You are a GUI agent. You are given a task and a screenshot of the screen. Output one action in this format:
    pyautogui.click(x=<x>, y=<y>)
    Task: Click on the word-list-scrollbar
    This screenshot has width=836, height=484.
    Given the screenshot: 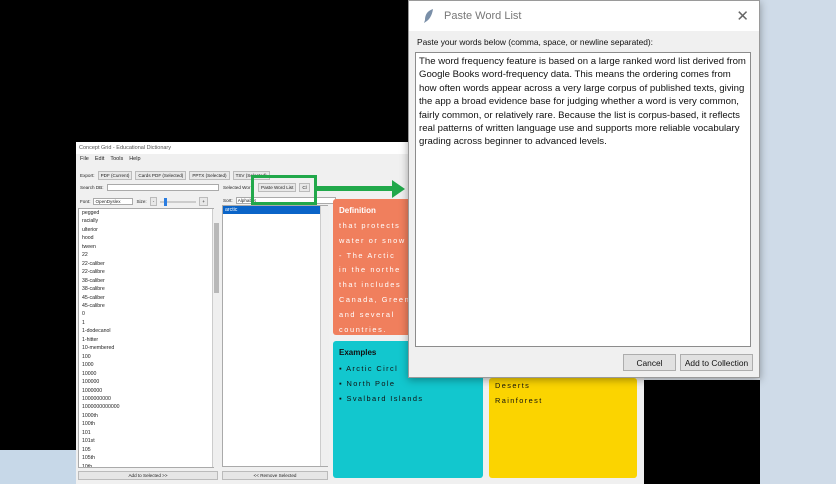 What is the action you would take?
    pyautogui.click(x=216, y=338)
    